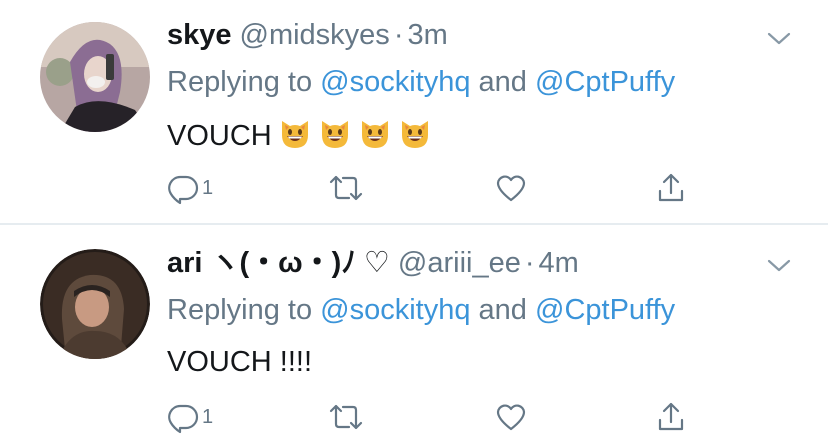  Describe the element at coordinates (219, 136) in the screenshot. I see `tweet-text-content: VOUCH` at that location.